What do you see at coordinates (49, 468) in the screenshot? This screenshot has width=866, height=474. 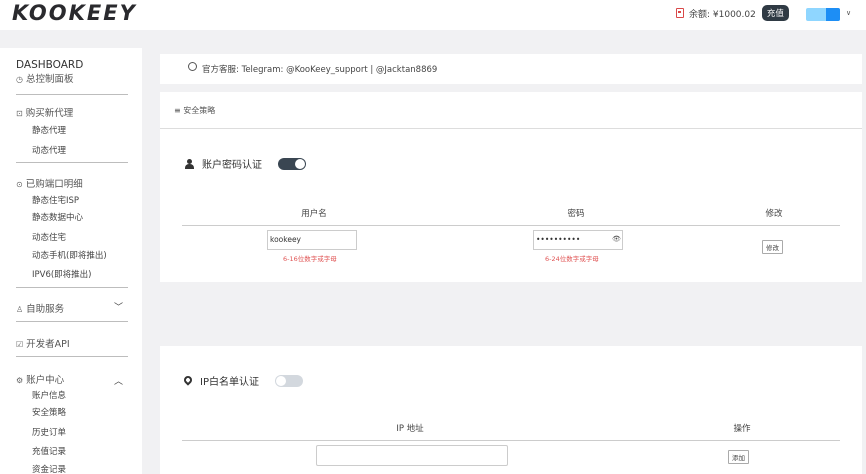 I see `sidebar-item-fund-records: 资金记录` at bounding box center [49, 468].